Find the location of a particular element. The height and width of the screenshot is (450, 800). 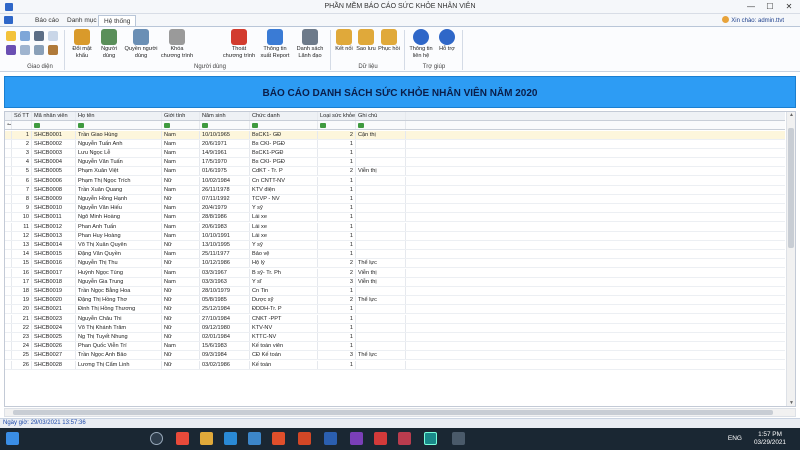

tab-bao-cao: Báo cáo is located at coordinates (47, 20).